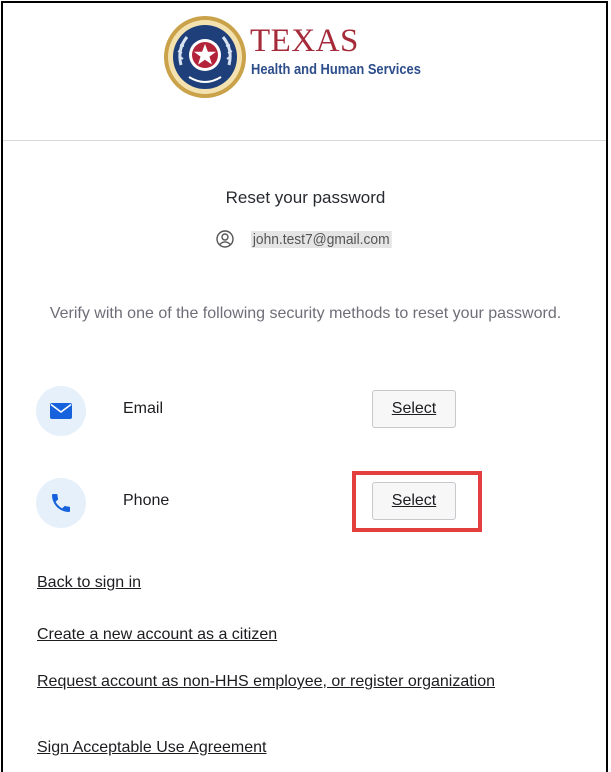 The width and height of the screenshot is (611, 772). I want to click on page-title: Reset your password, so click(305, 197).